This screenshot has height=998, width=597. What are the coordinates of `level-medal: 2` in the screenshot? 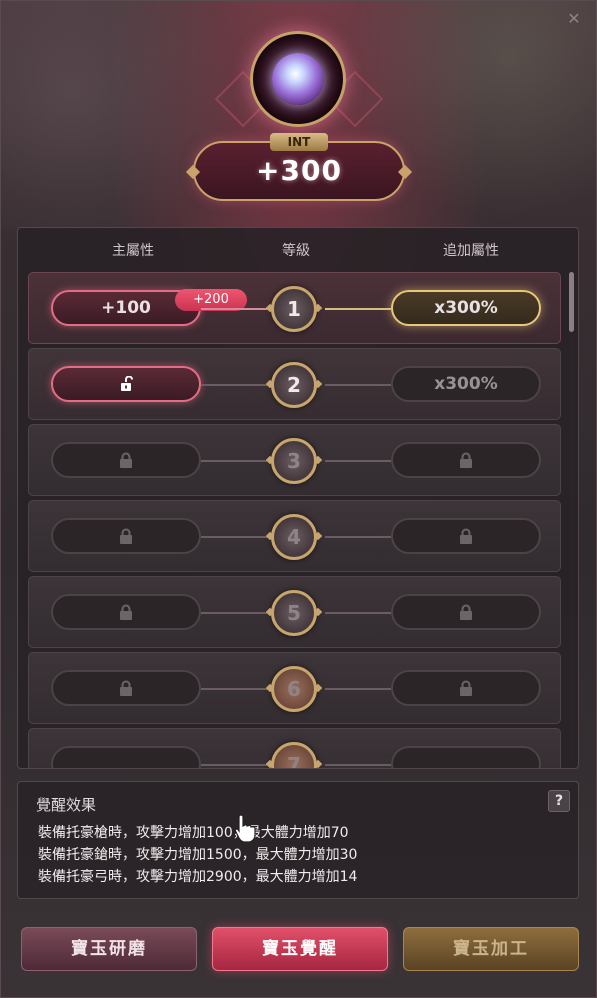 It's located at (294, 385).